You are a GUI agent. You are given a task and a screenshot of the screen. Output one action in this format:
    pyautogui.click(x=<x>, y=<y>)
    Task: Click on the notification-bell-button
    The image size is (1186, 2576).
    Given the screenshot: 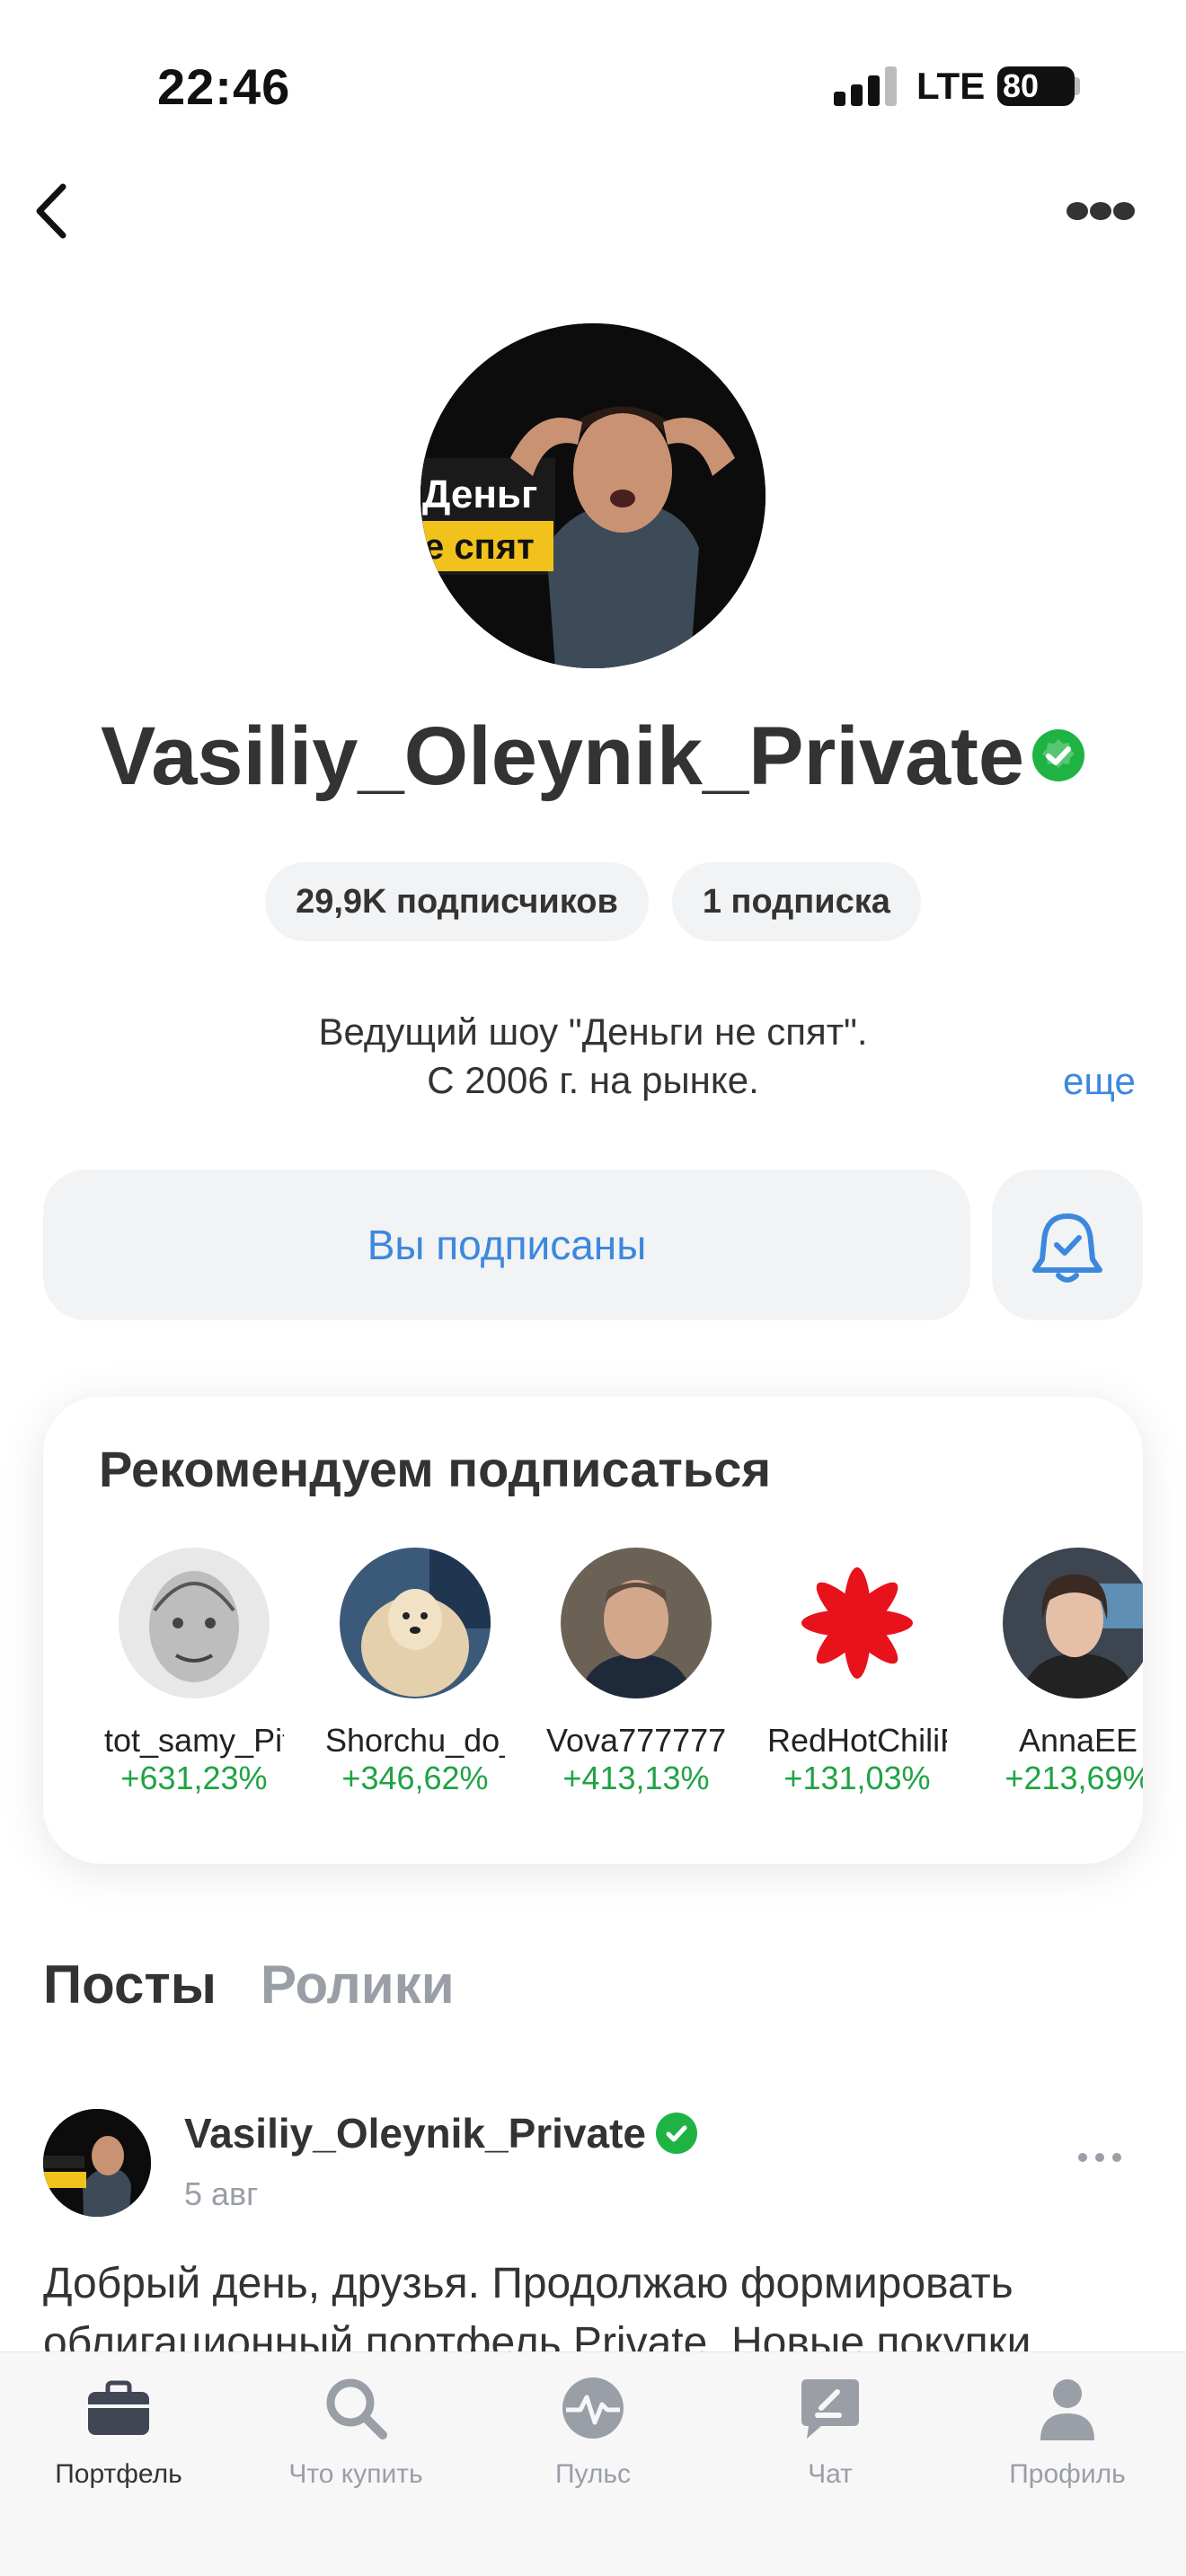 What is the action you would take?
    pyautogui.click(x=1067, y=1244)
    